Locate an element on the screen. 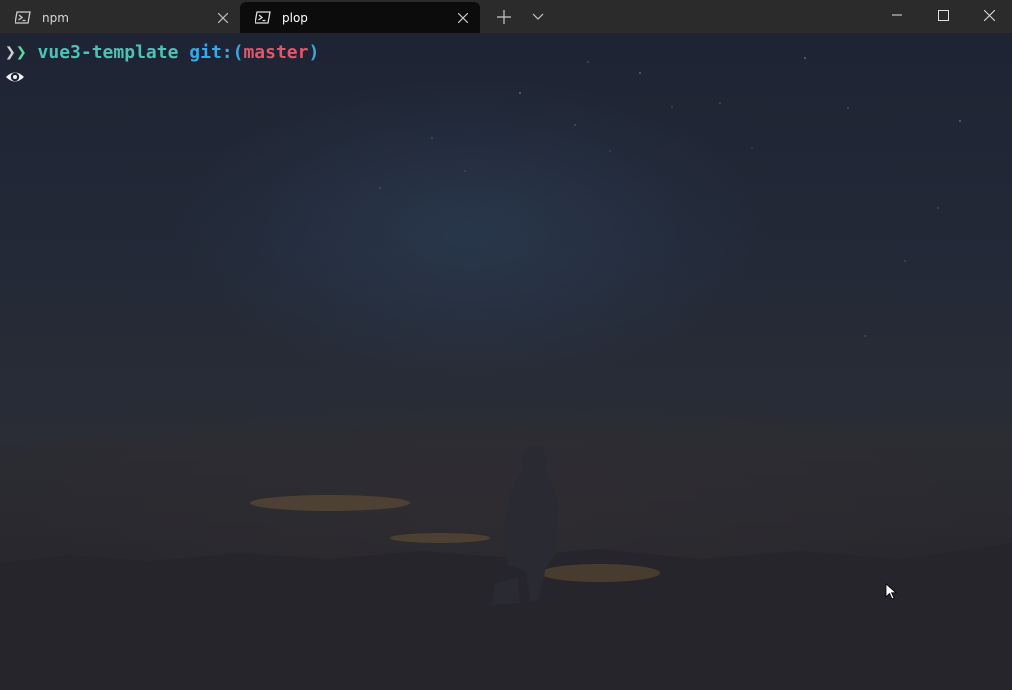  chevron-down-icon is located at coordinates (538, 16).